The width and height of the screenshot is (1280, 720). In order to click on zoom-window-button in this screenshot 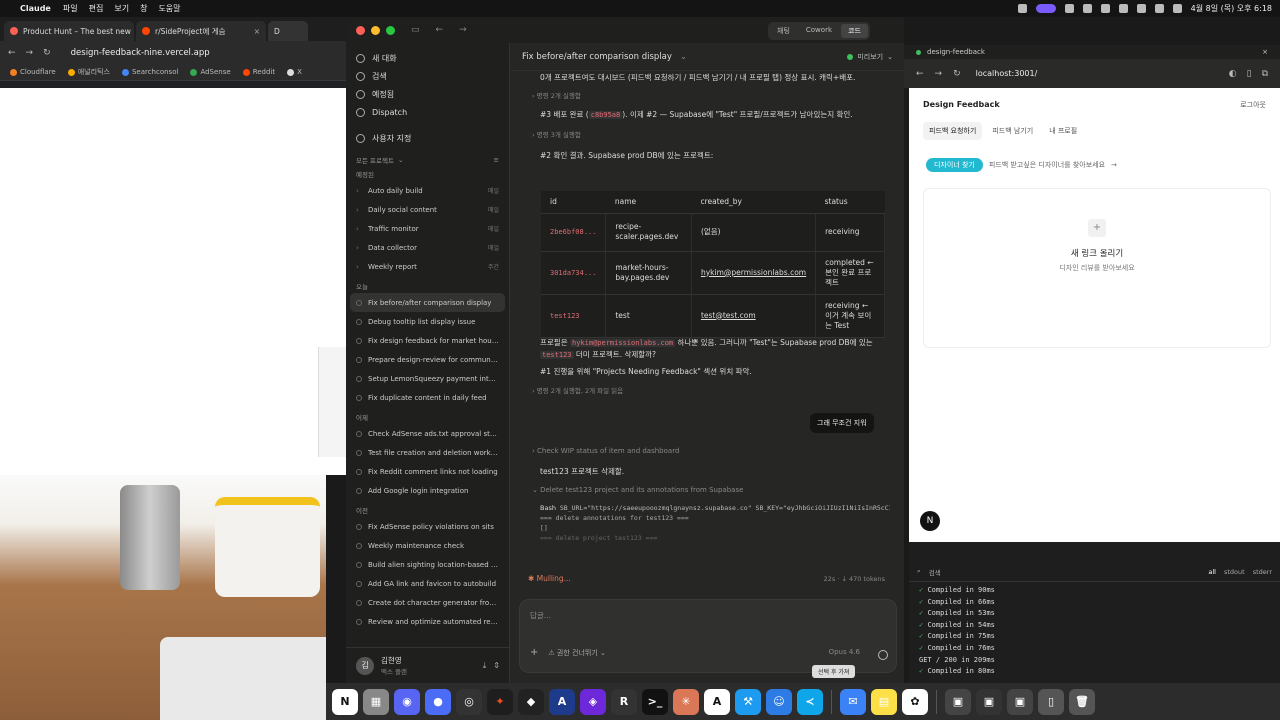, I will do `click(390, 30)`.